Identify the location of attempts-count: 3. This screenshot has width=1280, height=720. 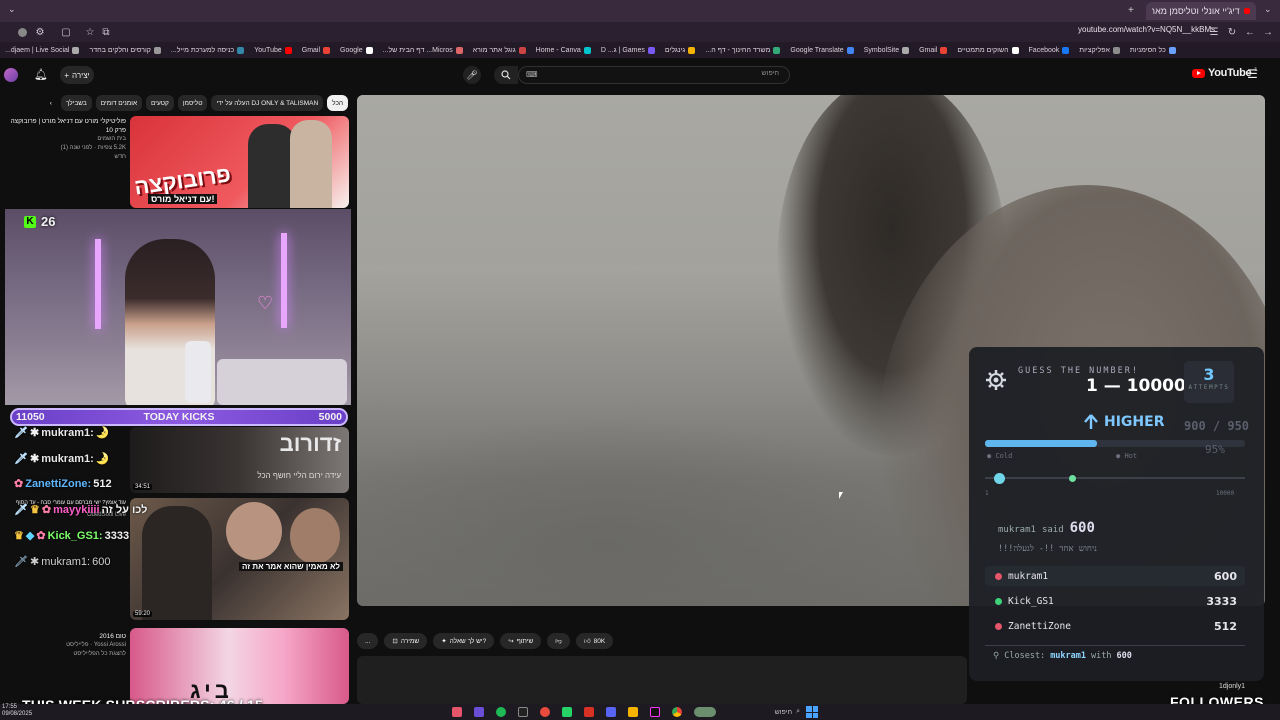
(1209, 374).